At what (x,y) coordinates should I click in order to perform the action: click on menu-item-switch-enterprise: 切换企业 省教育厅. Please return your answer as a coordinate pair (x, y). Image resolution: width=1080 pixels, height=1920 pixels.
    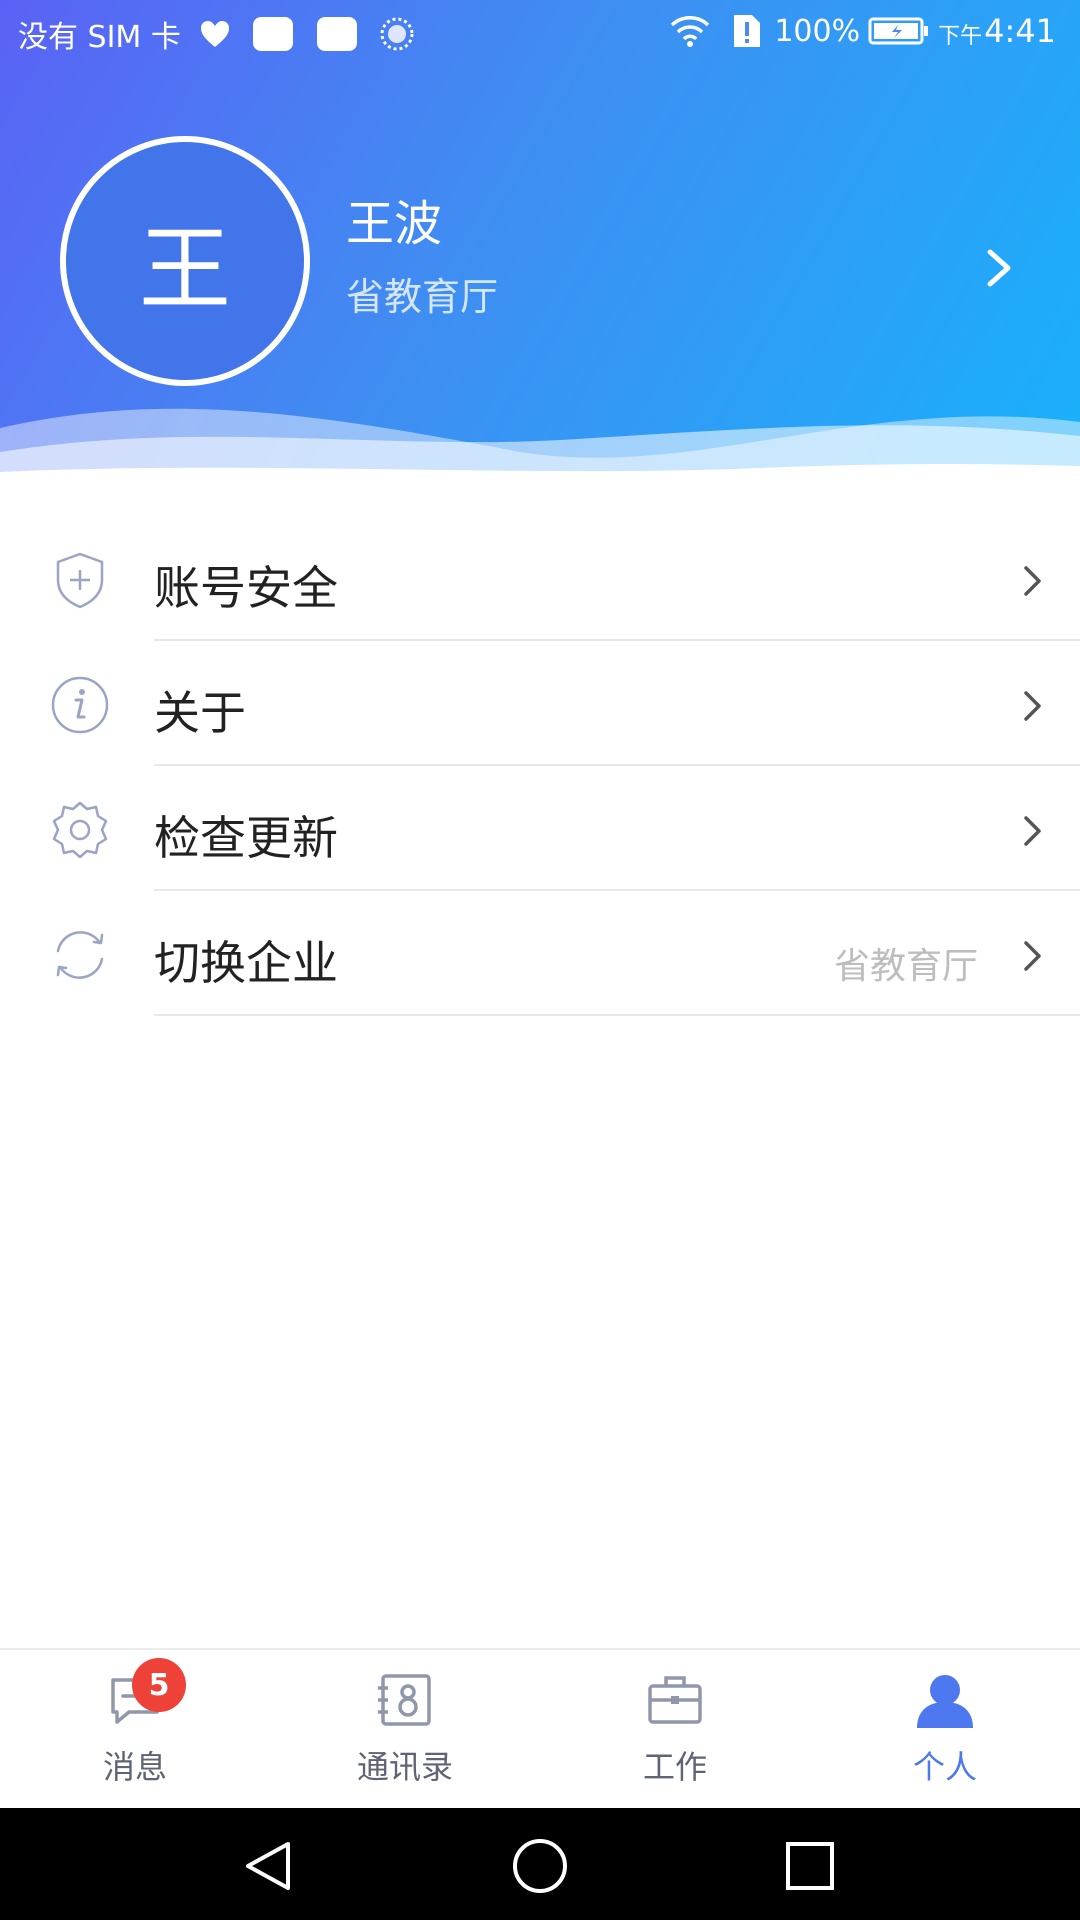
    Looking at the image, I should click on (540, 953).